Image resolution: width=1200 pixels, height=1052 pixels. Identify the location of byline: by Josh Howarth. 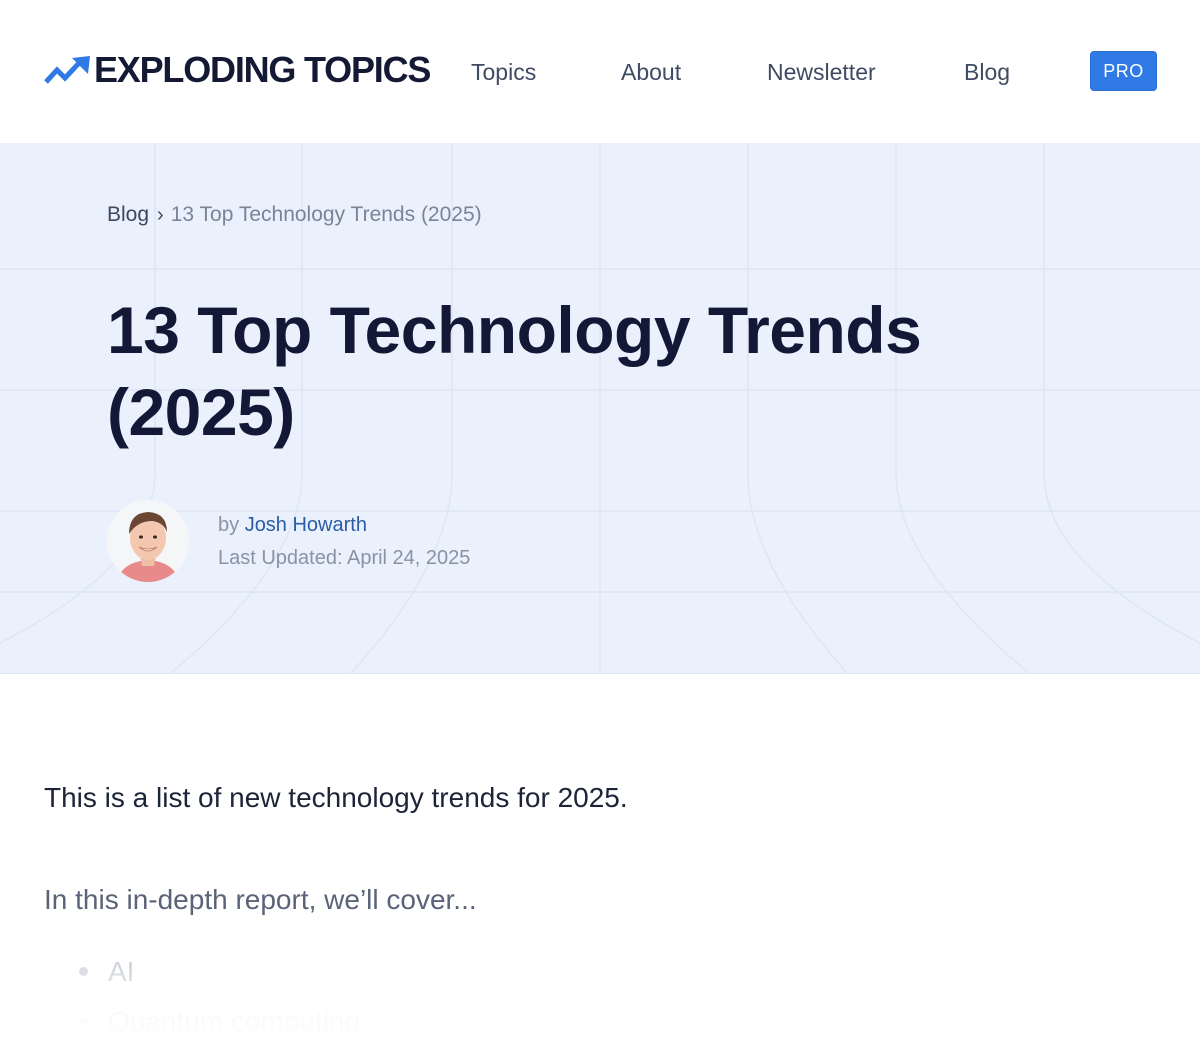
(292, 525).